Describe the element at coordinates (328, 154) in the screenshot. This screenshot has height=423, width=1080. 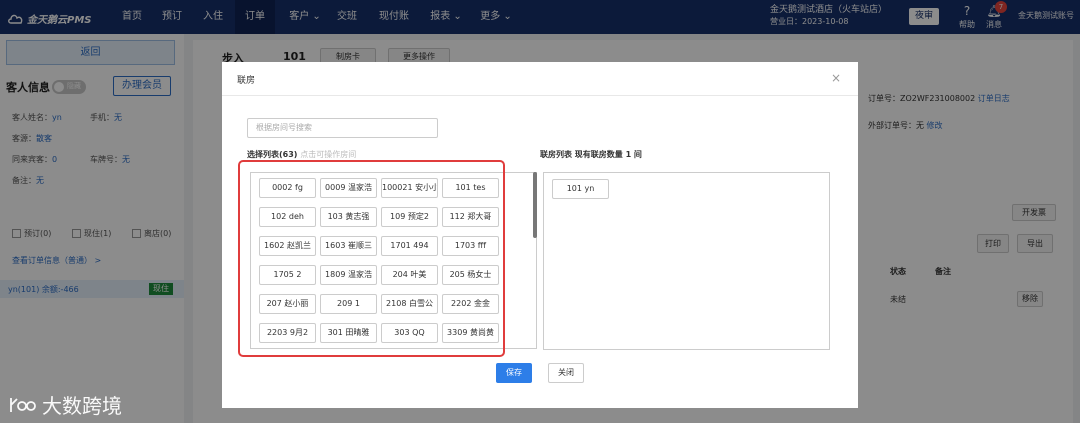
I see `select-list-hint: 点击可操作房间` at that location.